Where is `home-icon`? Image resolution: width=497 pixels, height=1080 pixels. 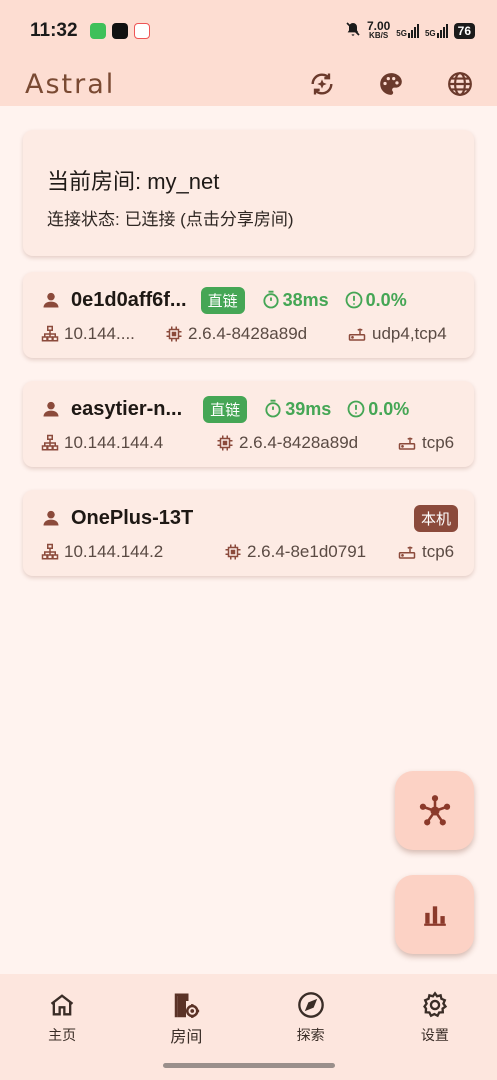 home-icon is located at coordinates (62, 1005).